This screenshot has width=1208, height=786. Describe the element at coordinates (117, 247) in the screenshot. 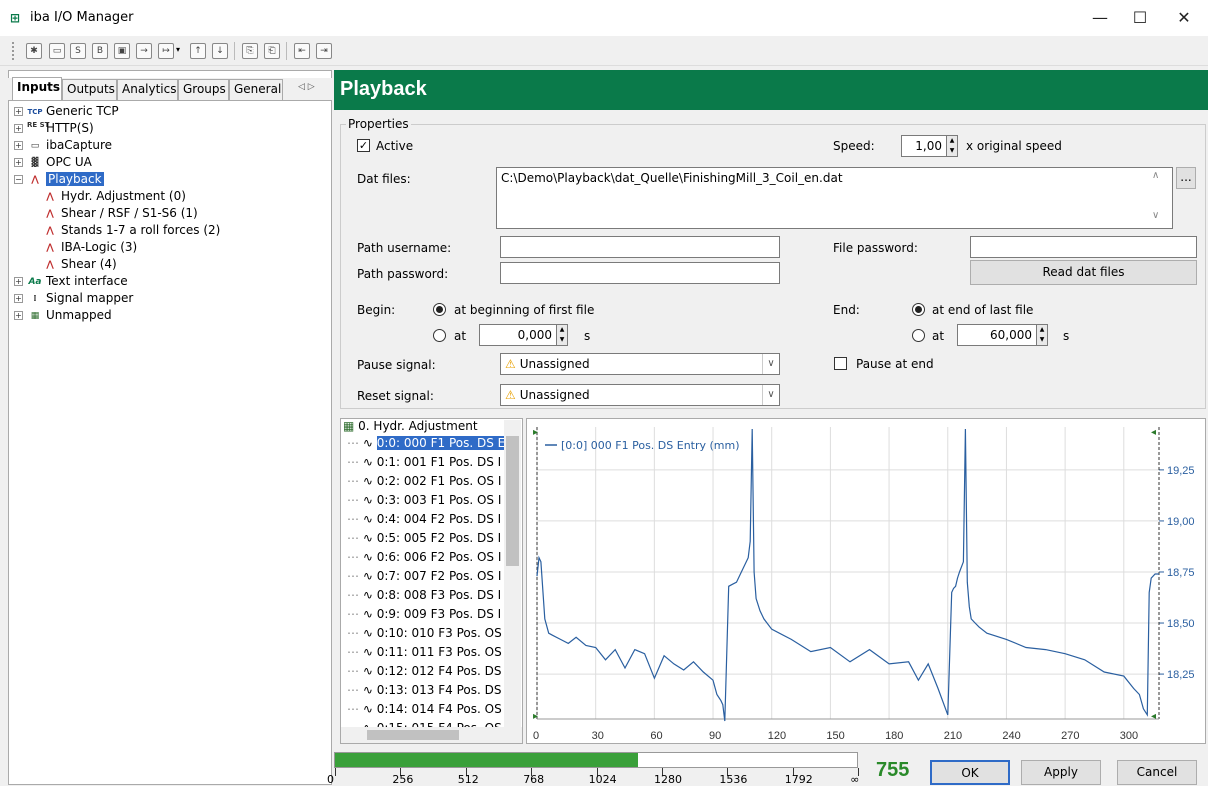

I see `tree-item-child: ⋀ IBA-Logic (3)` at that location.